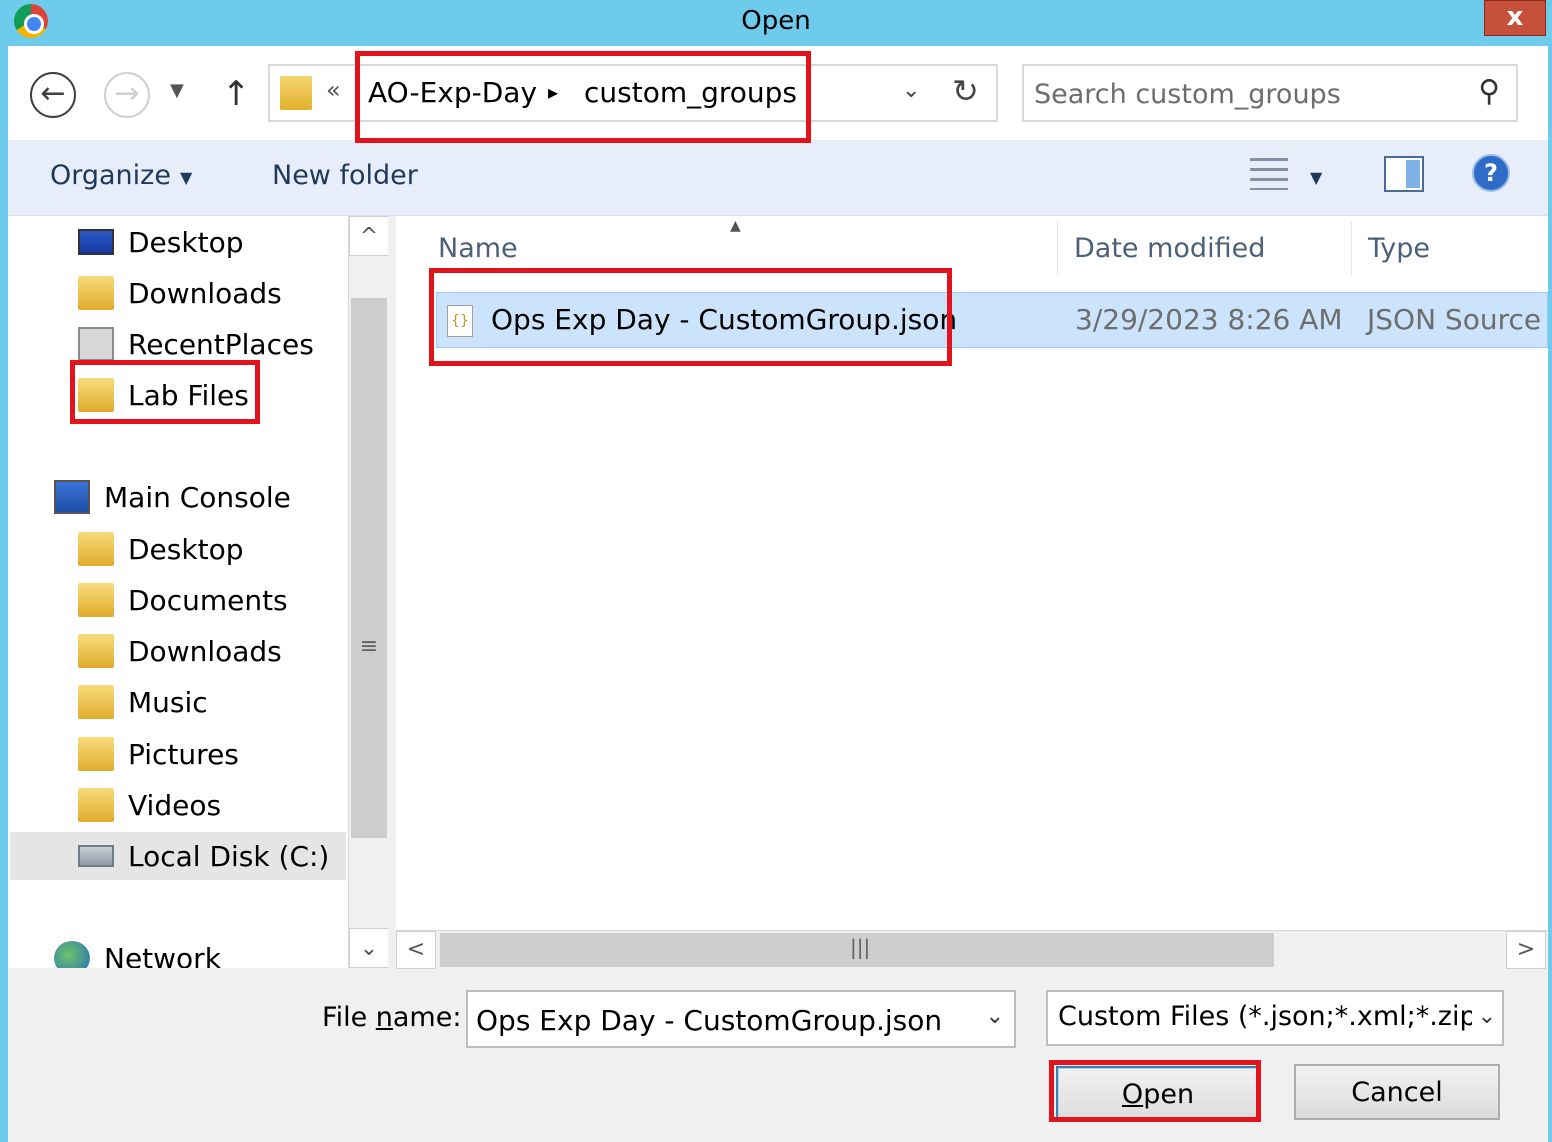  I want to click on nav-item-main-console: Main Console, so click(219, 497).